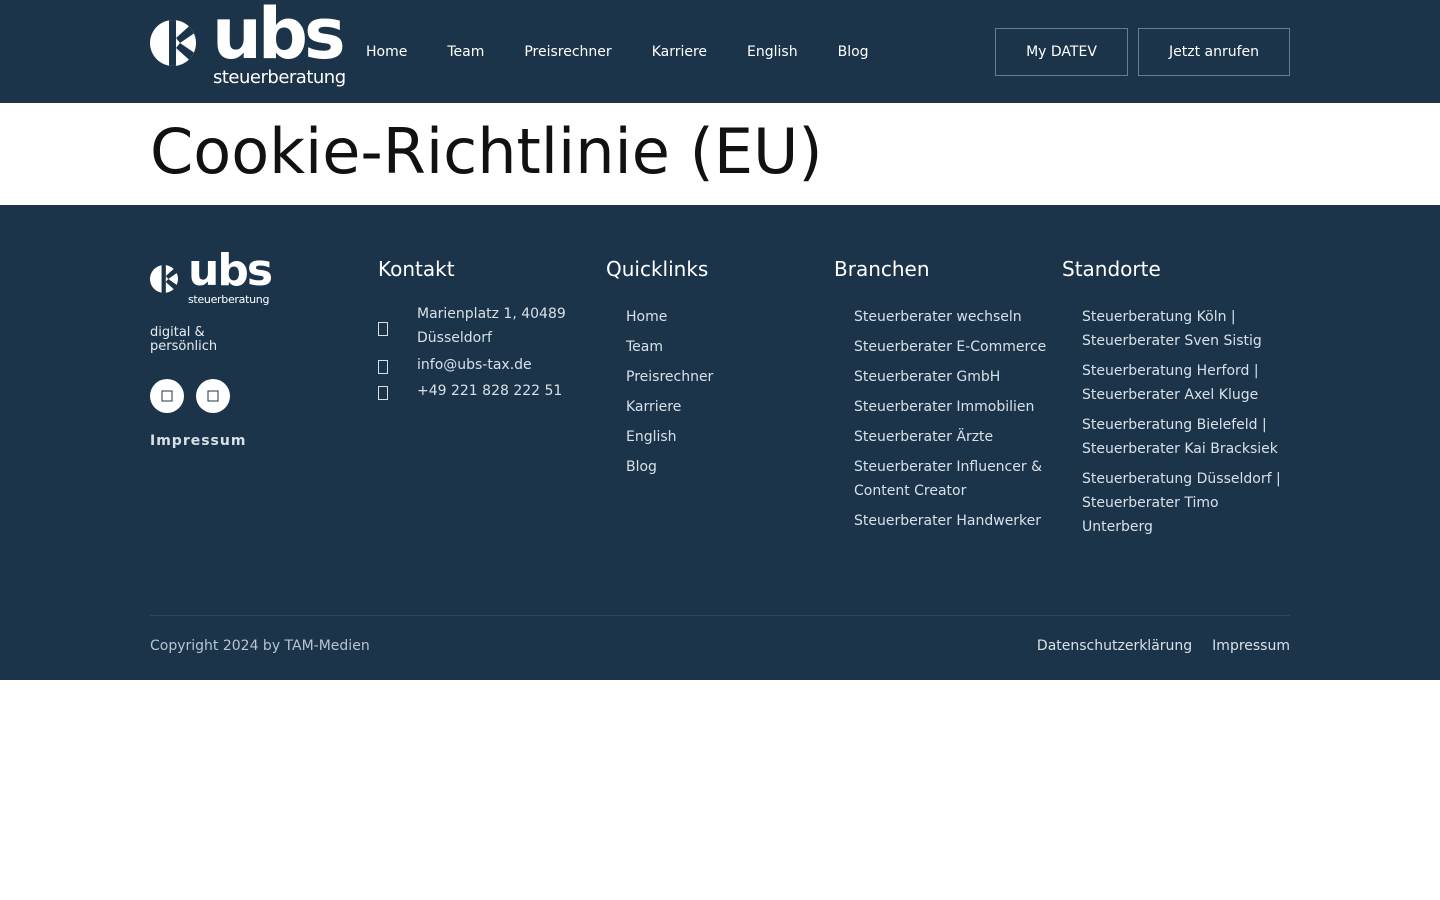  I want to click on nav-english: English, so click(772, 52).